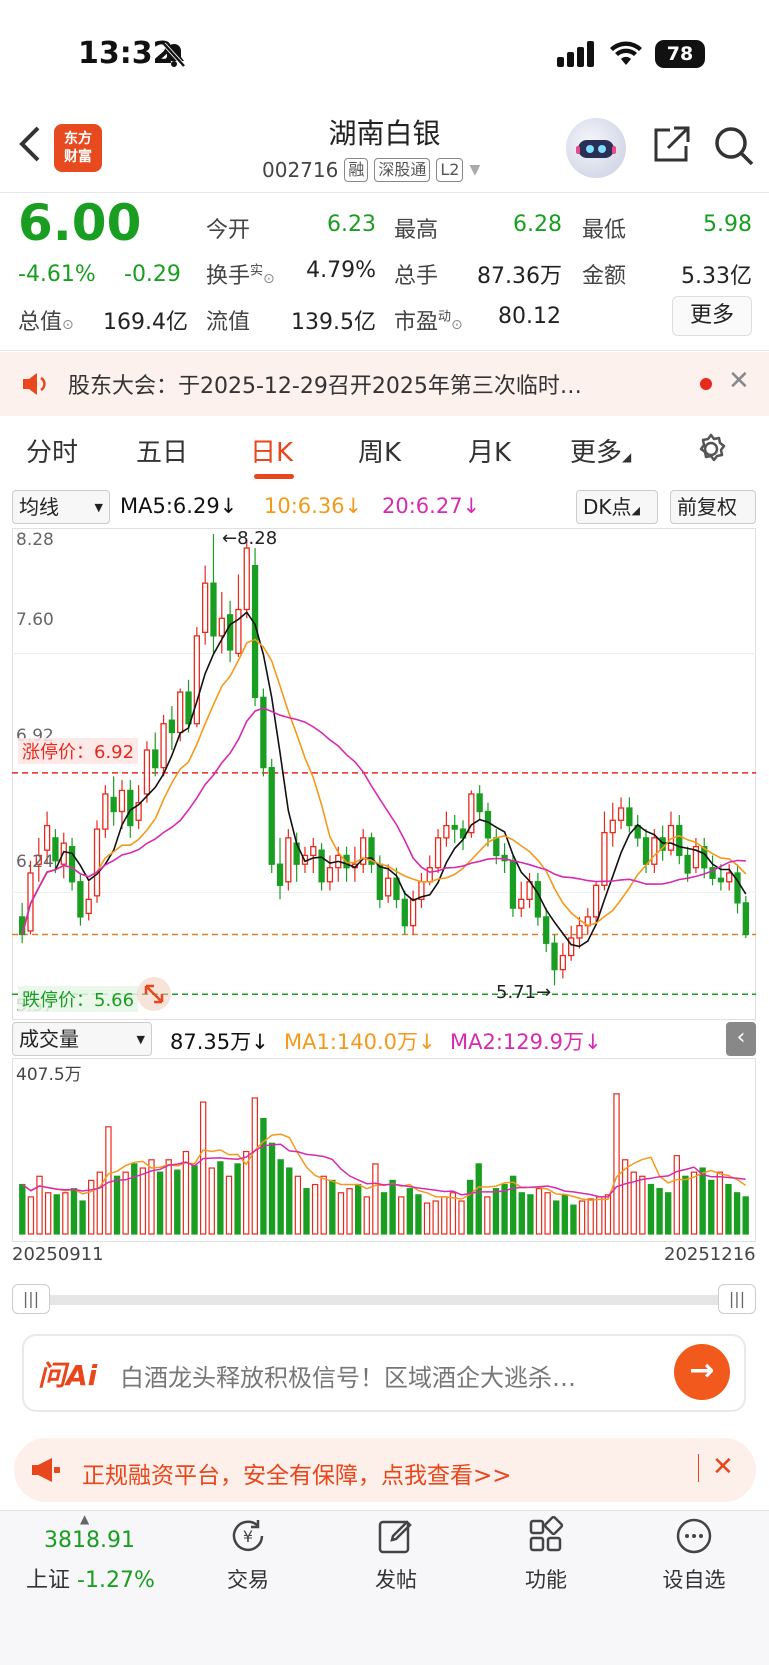 This screenshot has width=769, height=1665. What do you see at coordinates (271, 450) in the screenshot?
I see `tab-daily-k: 日K` at bounding box center [271, 450].